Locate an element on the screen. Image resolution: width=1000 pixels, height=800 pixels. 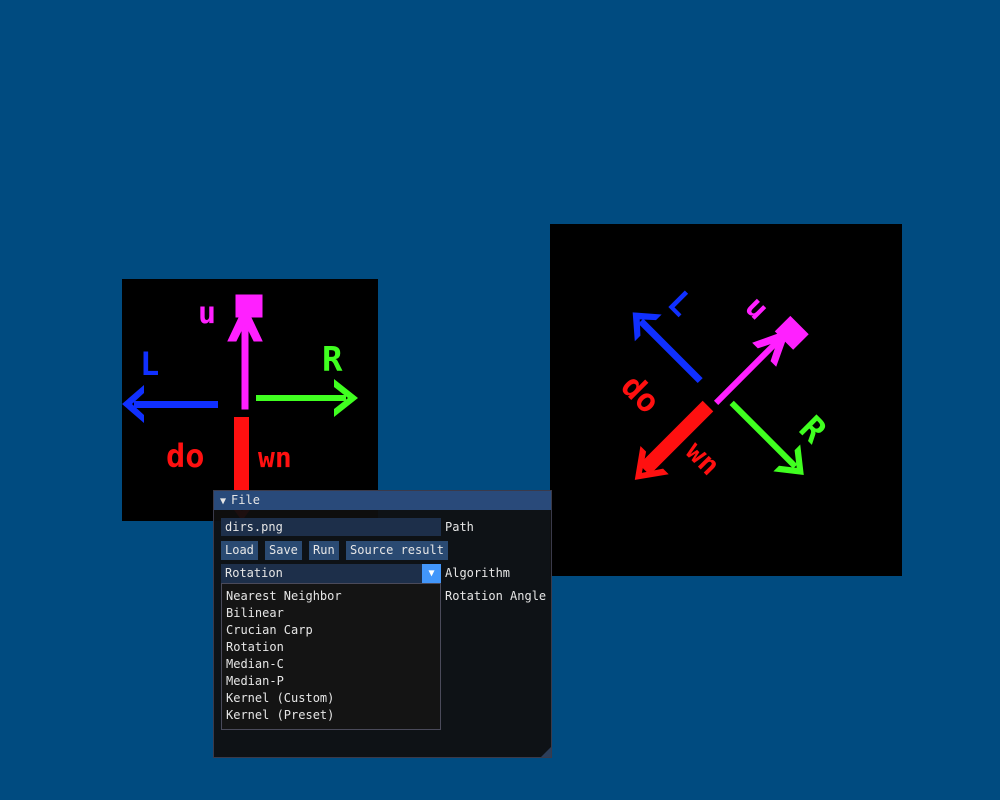
path-label: Path is located at coordinates (459, 527).